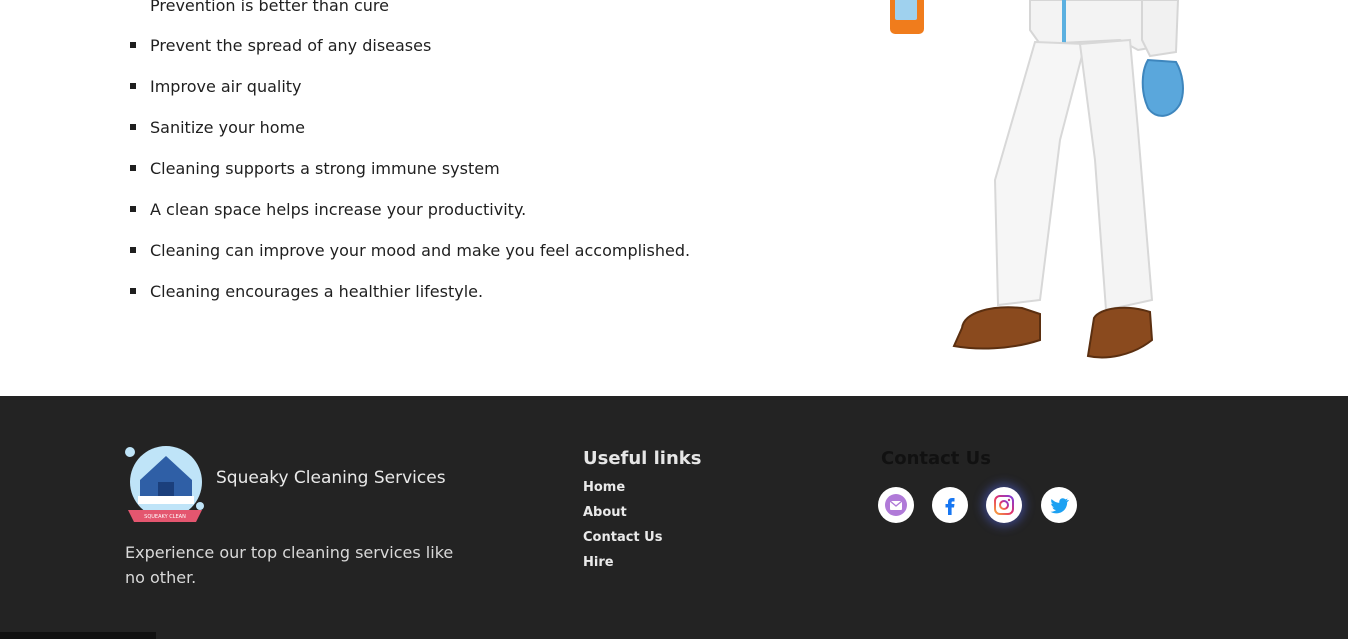 Image resolution: width=1348 pixels, height=639 pixels. Describe the element at coordinates (642, 458) in the screenshot. I see `useful-links-title: Useful links` at that location.